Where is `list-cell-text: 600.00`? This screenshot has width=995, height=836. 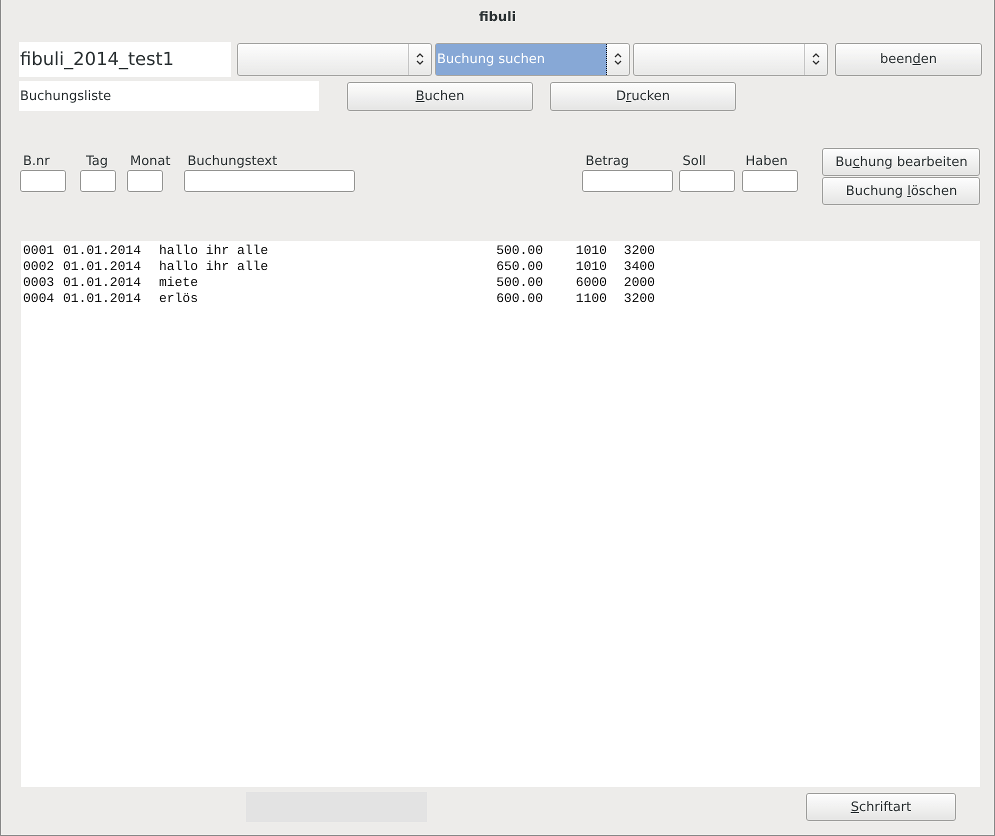
list-cell-text: 600.00 is located at coordinates (519, 299).